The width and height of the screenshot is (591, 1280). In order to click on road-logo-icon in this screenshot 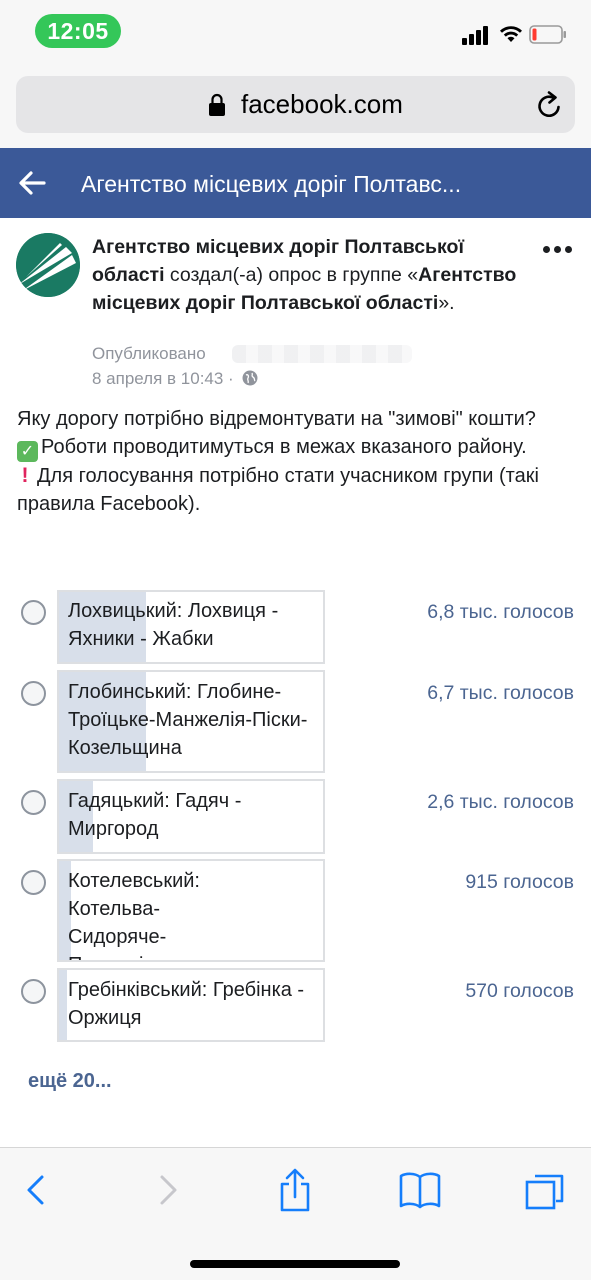, I will do `click(48, 265)`.